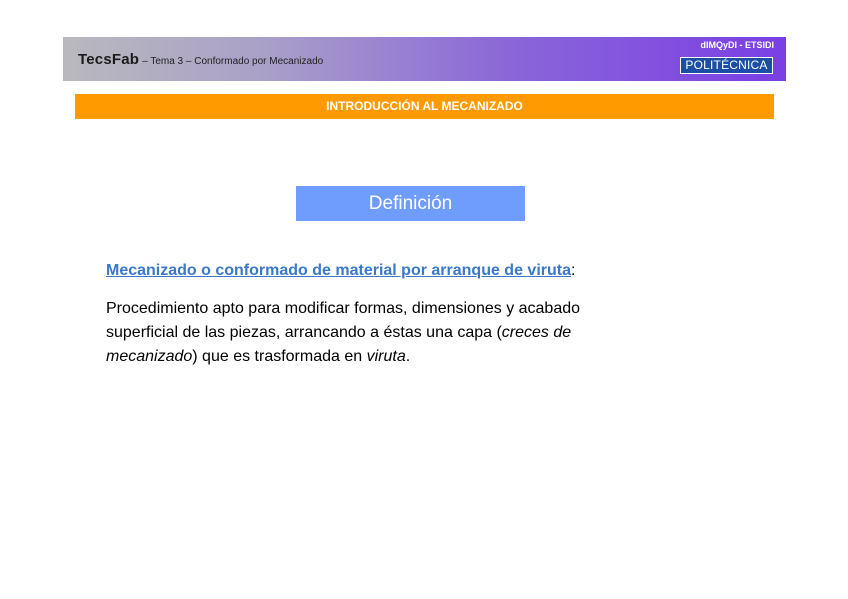 Image resolution: width=848 pixels, height=599 pixels. Describe the element at coordinates (410, 203) in the screenshot. I see `definition-heading-box: Definición` at that location.